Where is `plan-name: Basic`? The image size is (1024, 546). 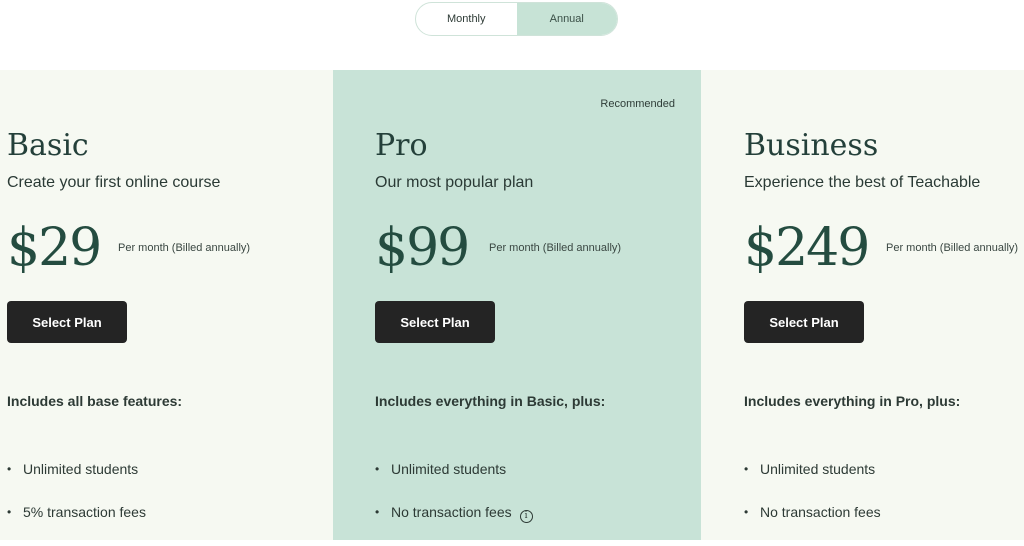 plan-name: Basic is located at coordinates (48, 145).